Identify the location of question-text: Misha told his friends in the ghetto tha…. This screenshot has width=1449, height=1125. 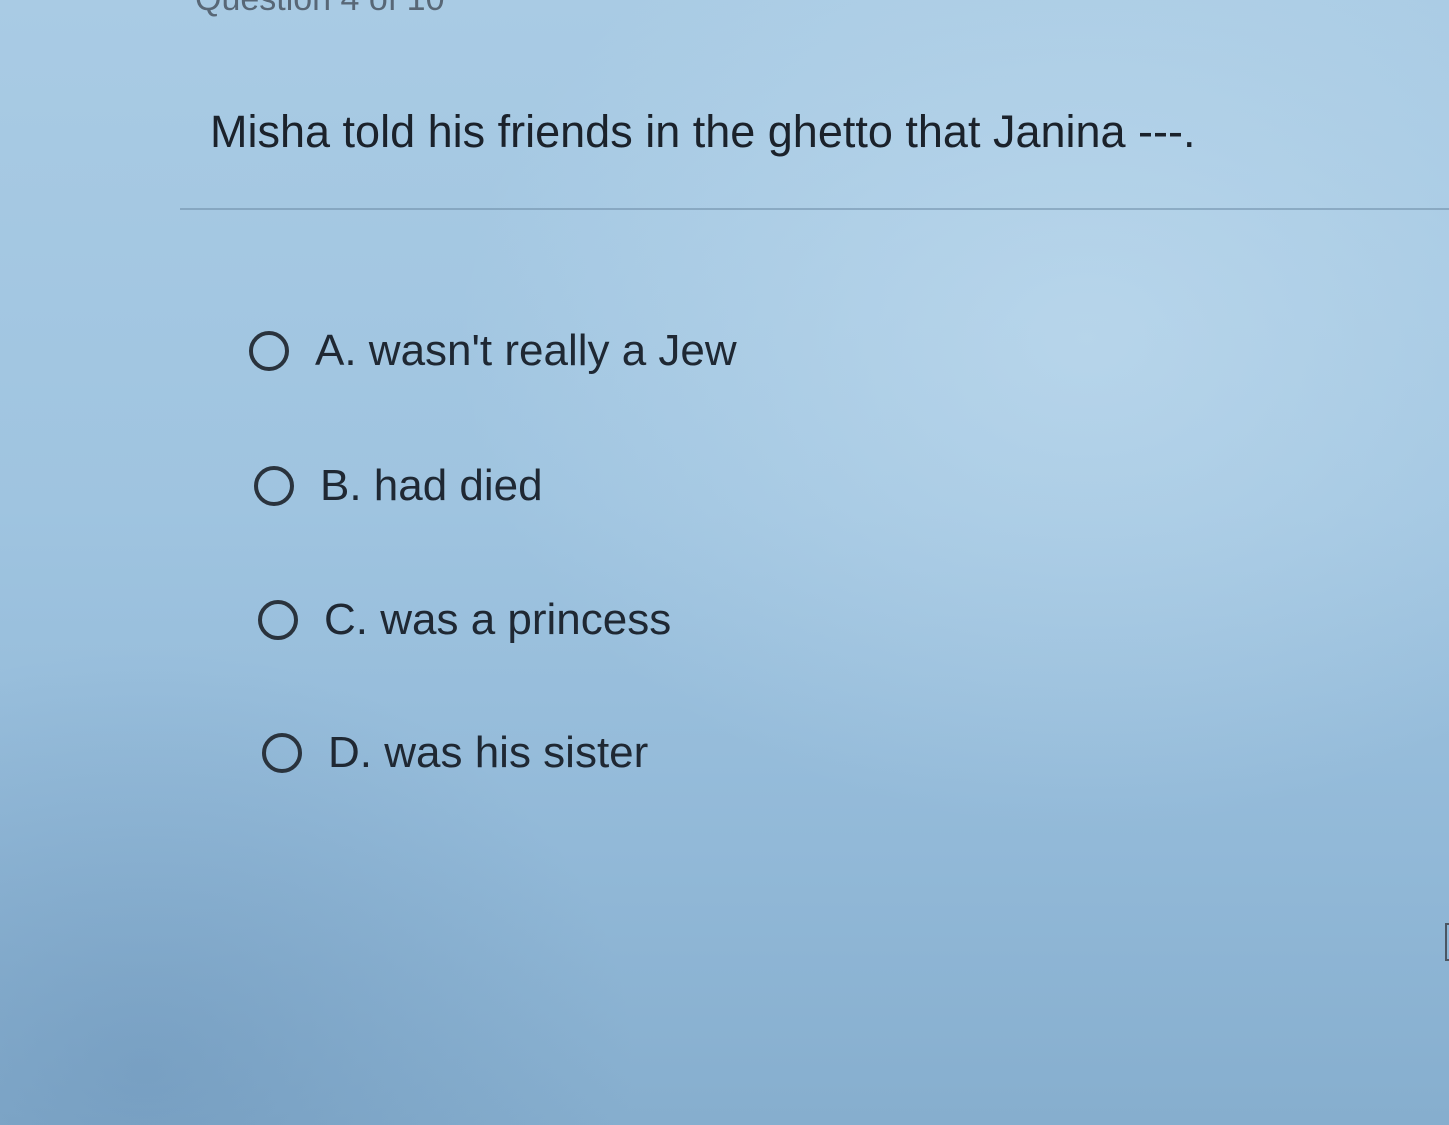
(703, 131).